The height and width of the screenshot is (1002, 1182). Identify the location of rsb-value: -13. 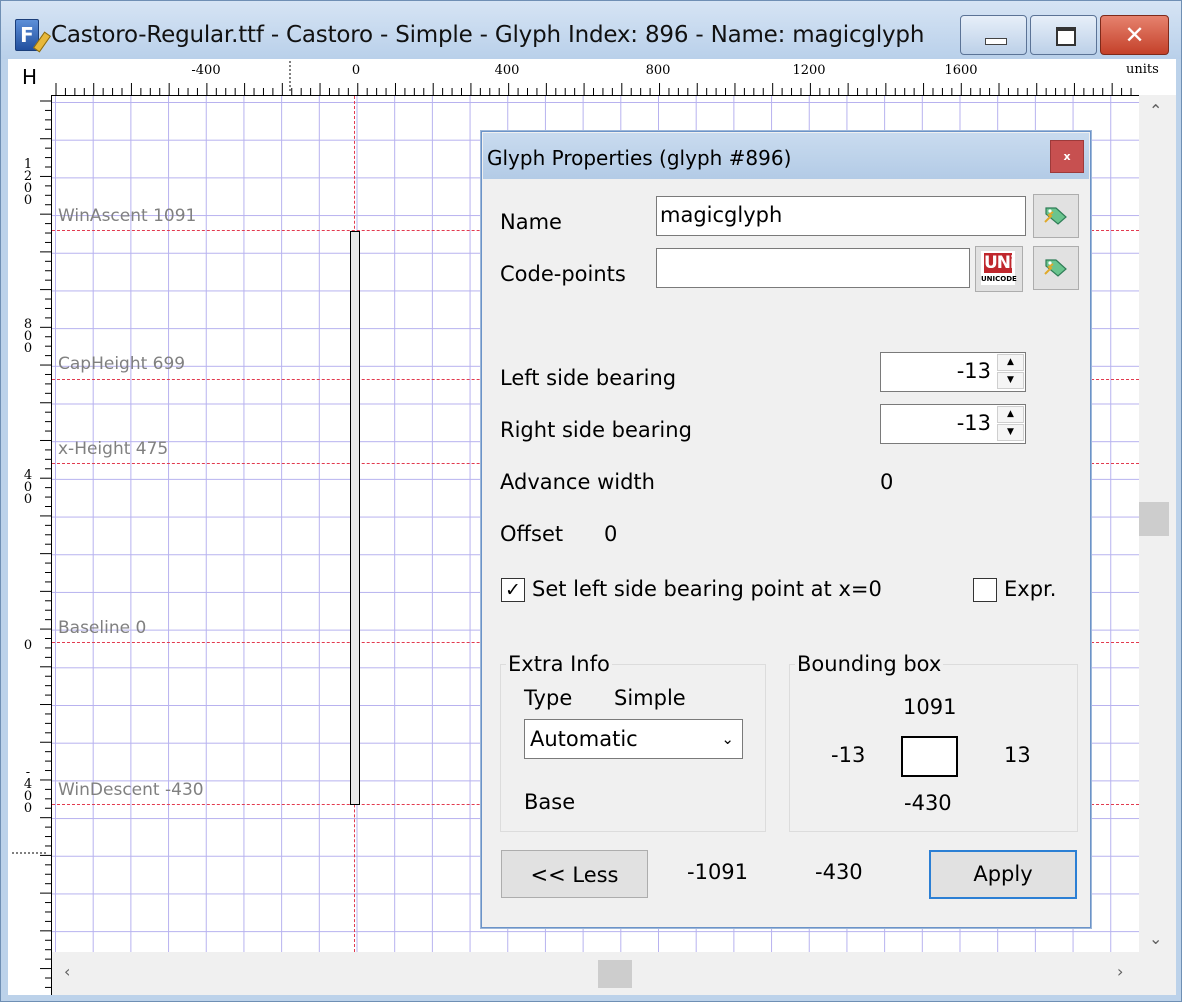
(974, 423).